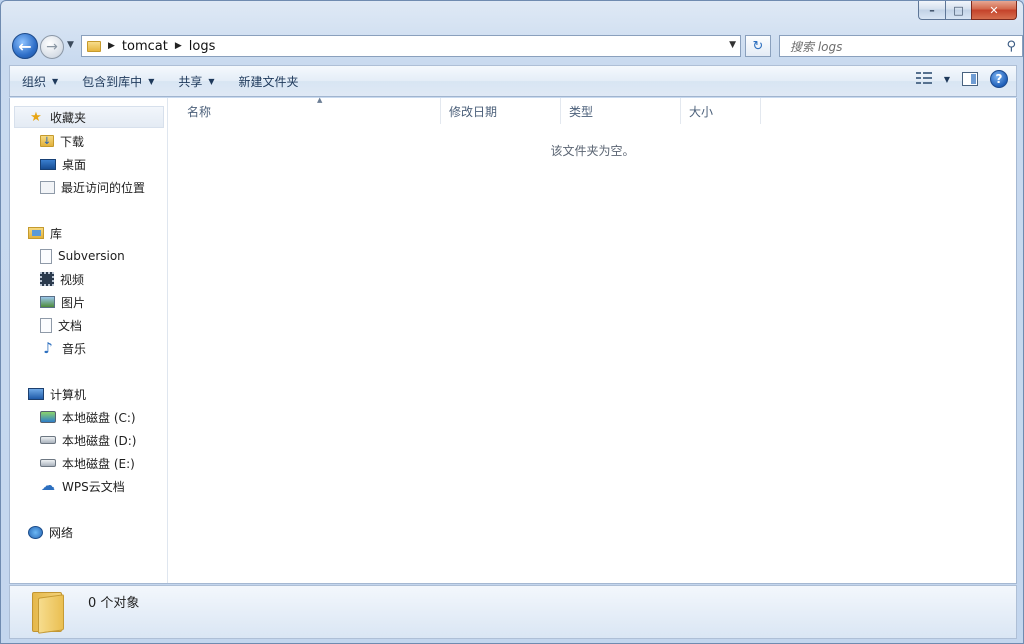  Describe the element at coordinates (732, 45) in the screenshot. I see `address-history-dropdown: ▼` at that location.